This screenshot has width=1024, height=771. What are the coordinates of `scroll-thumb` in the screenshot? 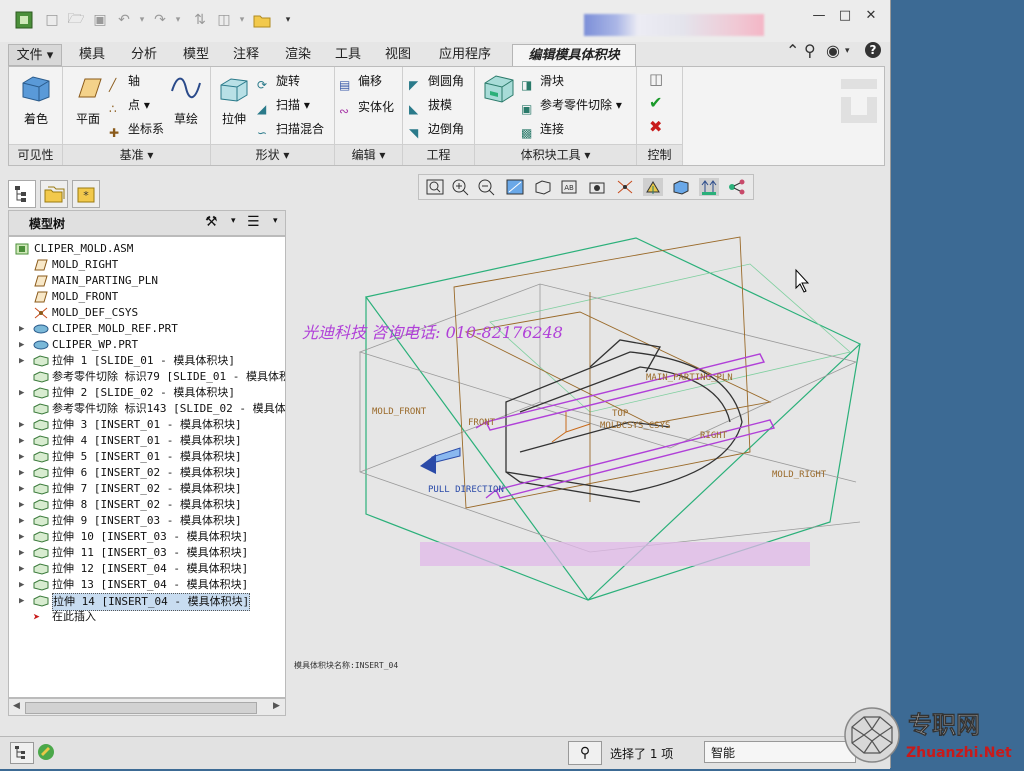 It's located at (141, 708).